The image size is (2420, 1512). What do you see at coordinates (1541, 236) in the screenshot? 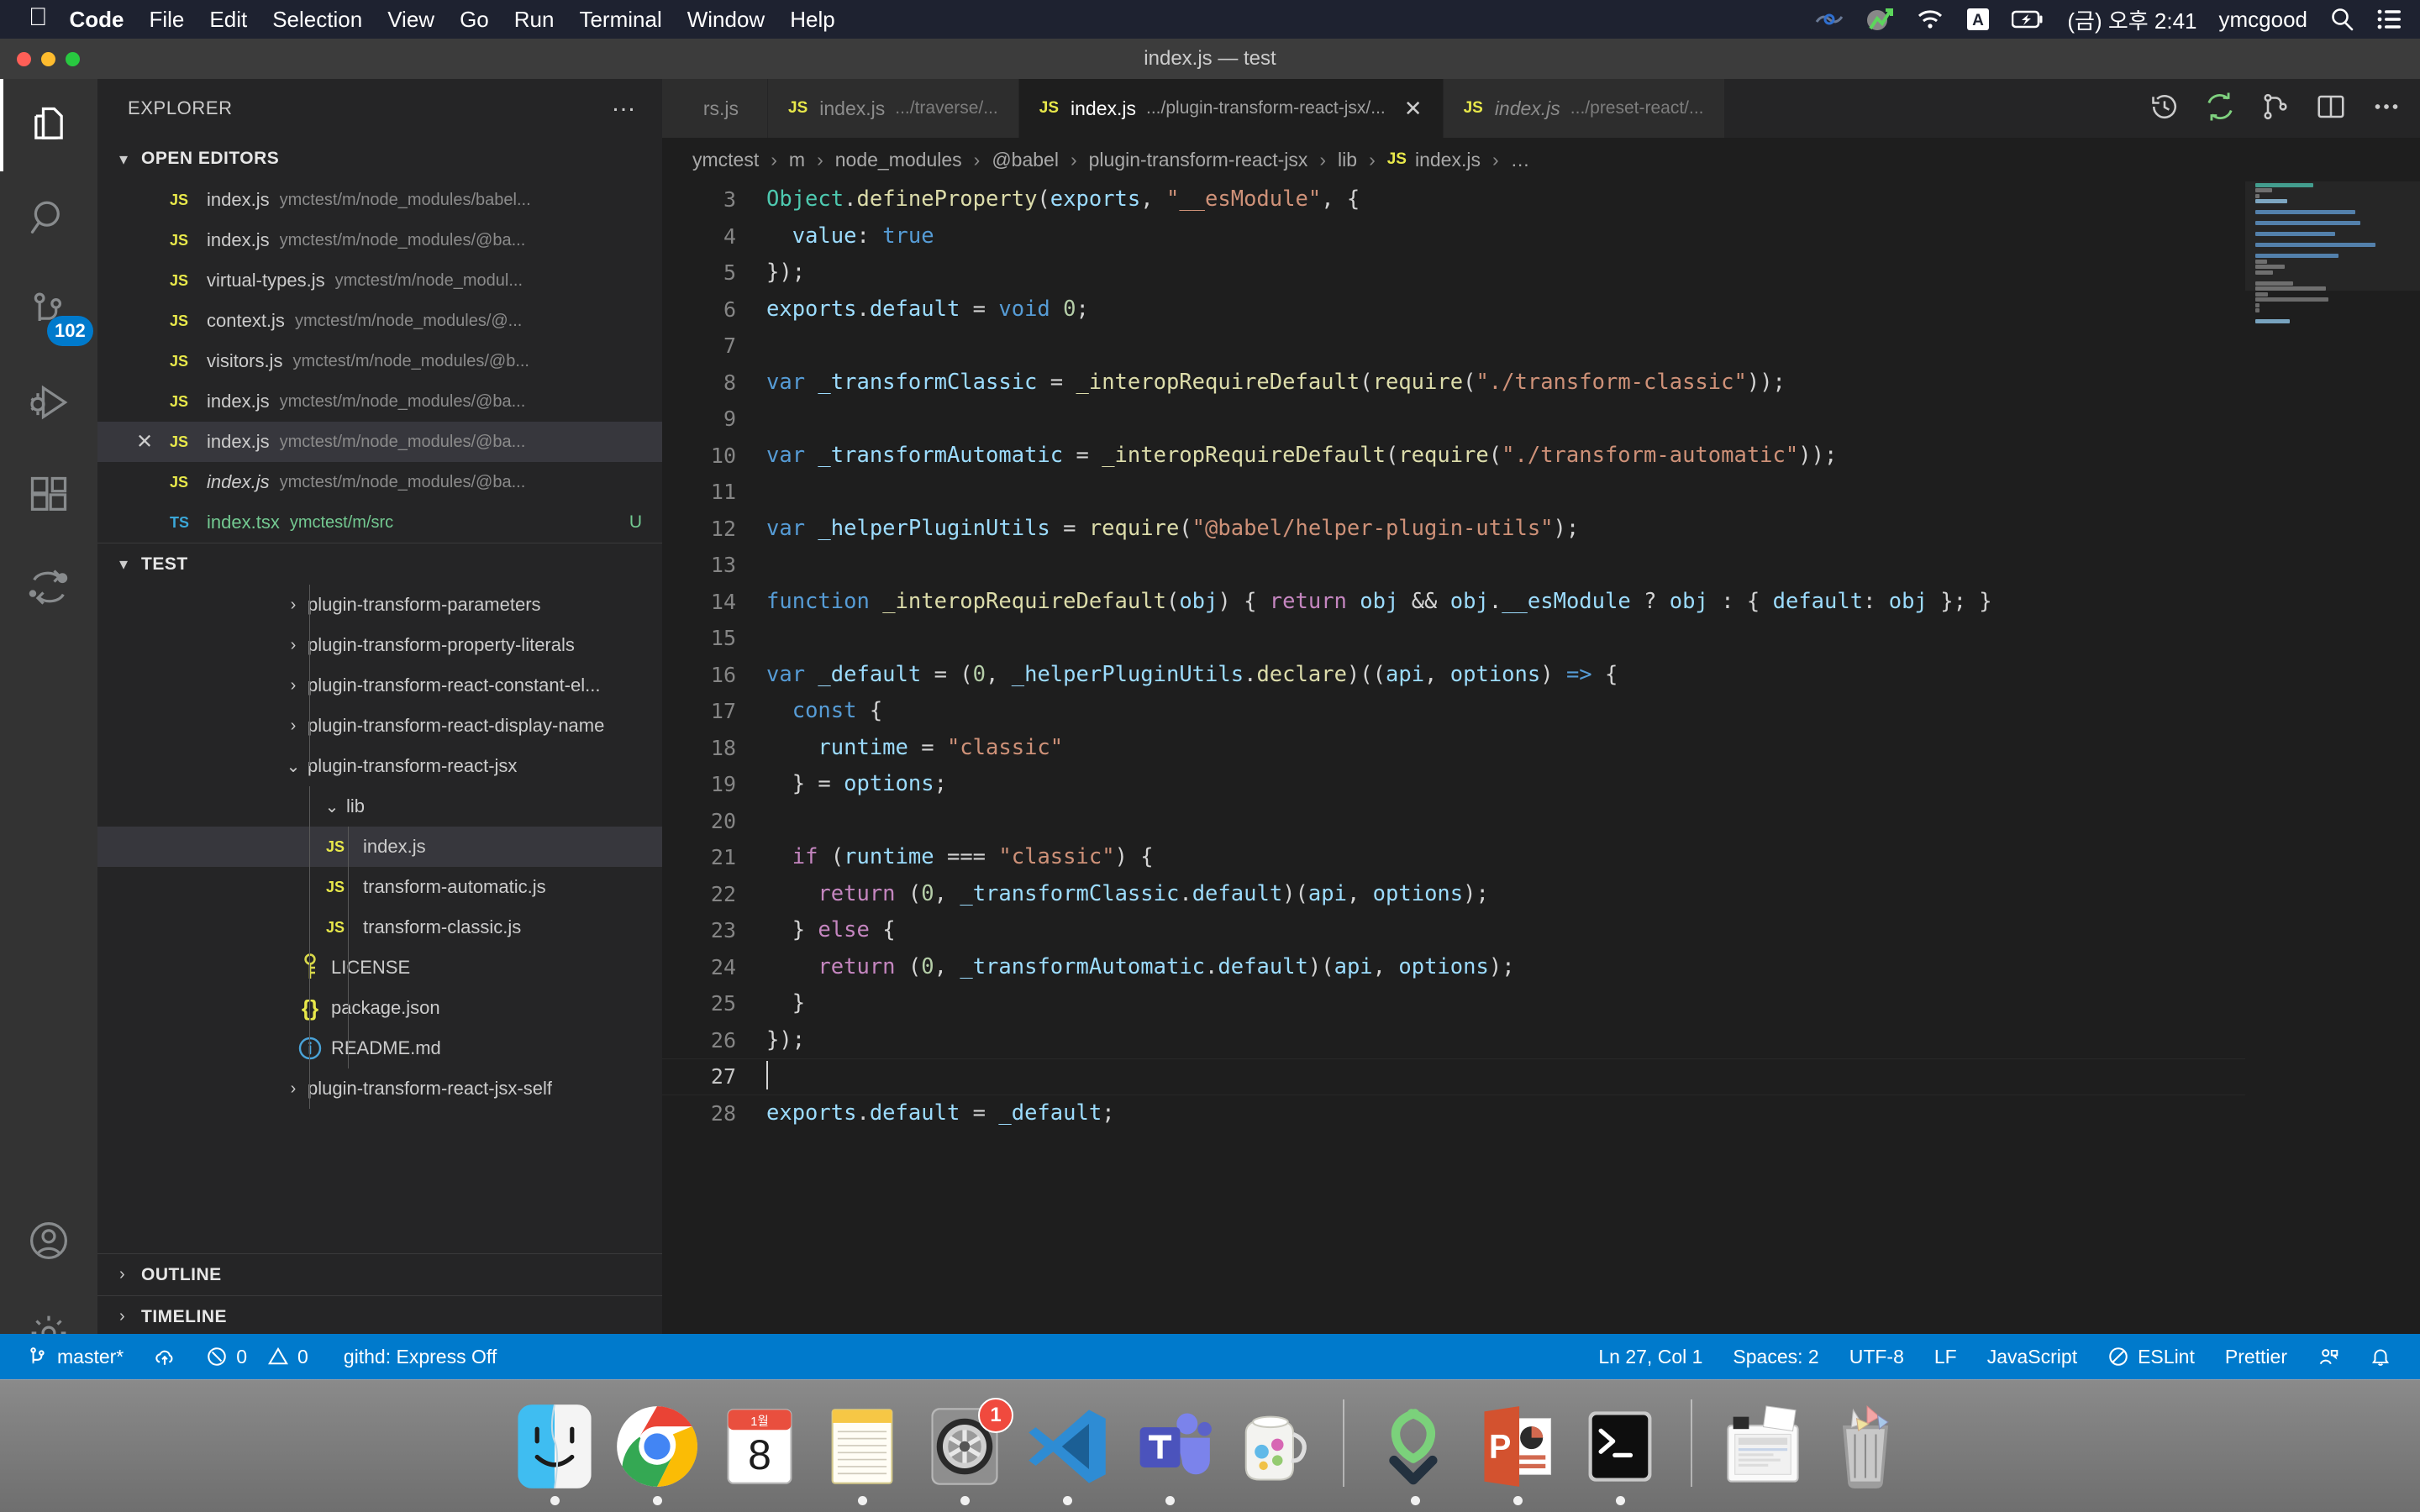
I see `code-line: 4 value: true` at bounding box center [1541, 236].